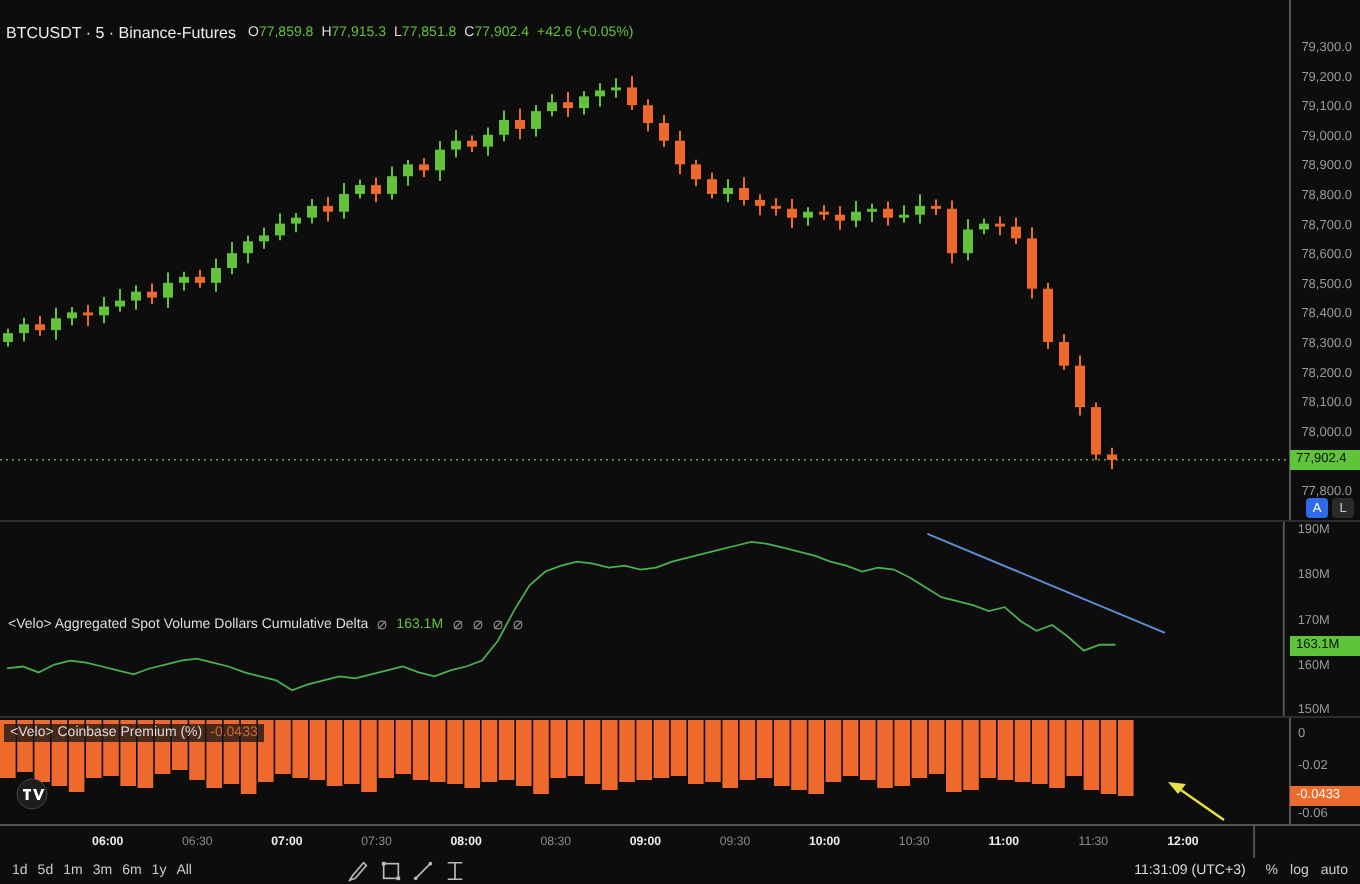  Describe the element at coordinates (121, 33) in the screenshot. I see `symbol-title: BTCUSDT · 5 · Binance-Futures` at that location.